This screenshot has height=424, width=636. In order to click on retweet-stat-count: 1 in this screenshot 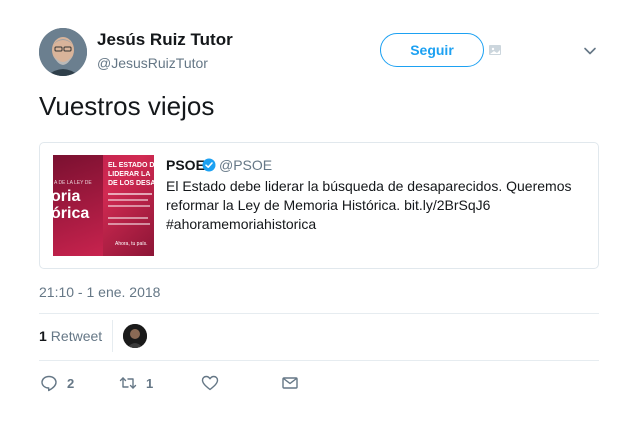, I will do `click(43, 336)`.